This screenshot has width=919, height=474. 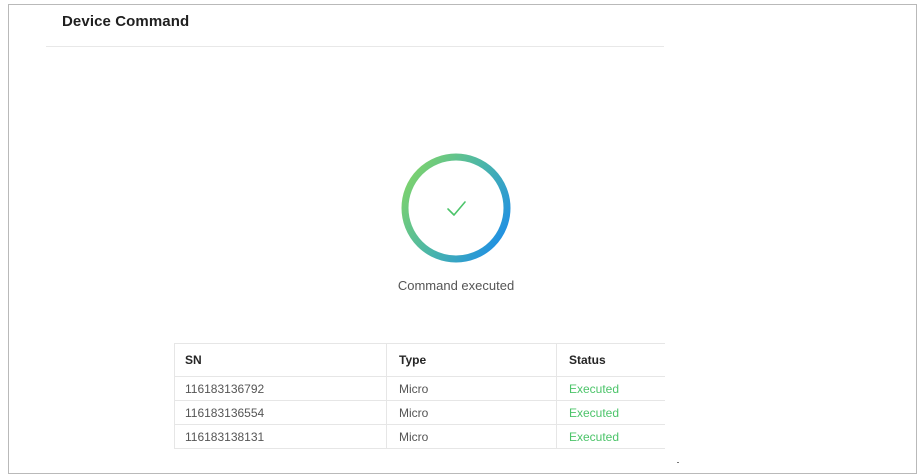 What do you see at coordinates (280, 360) in the screenshot?
I see `column-header-sn: SN` at bounding box center [280, 360].